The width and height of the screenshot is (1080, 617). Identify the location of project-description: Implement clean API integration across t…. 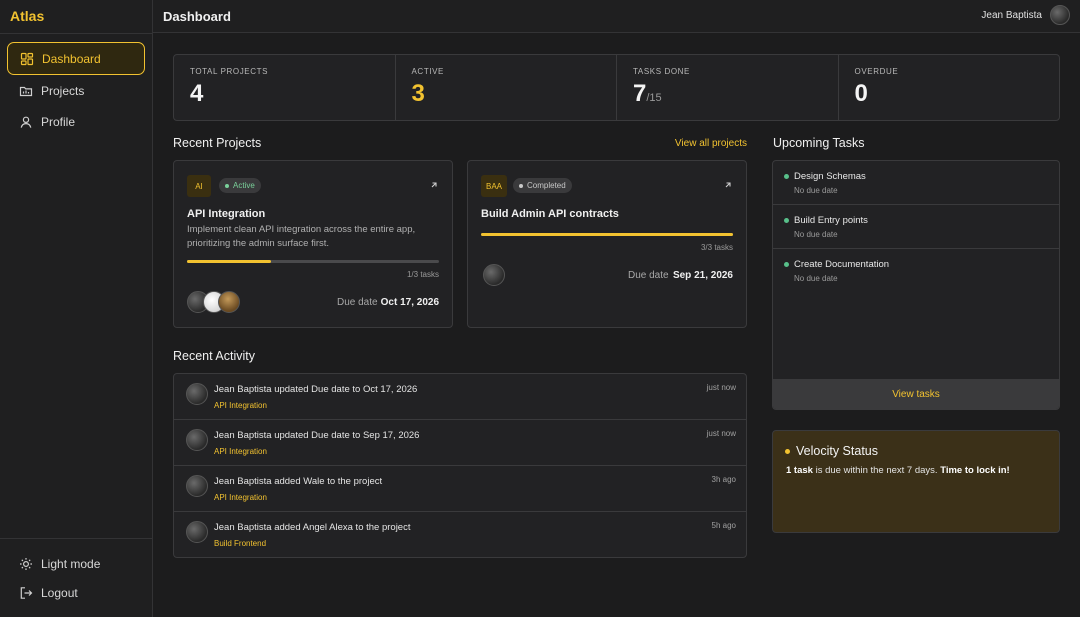
(301, 236).